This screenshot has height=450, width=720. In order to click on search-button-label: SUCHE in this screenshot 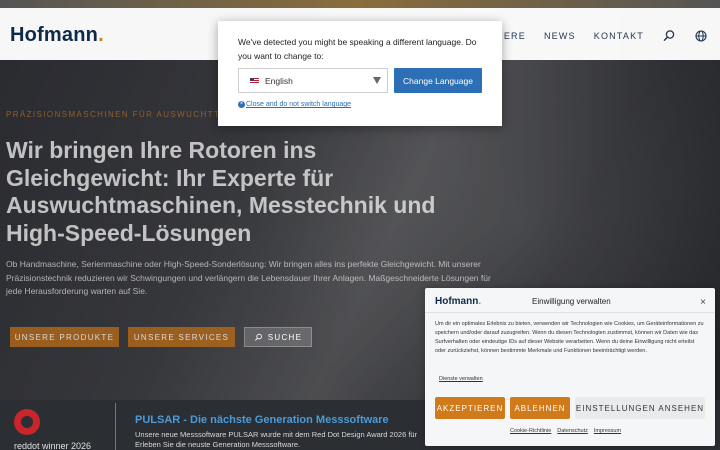, I will do `click(285, 337)`.